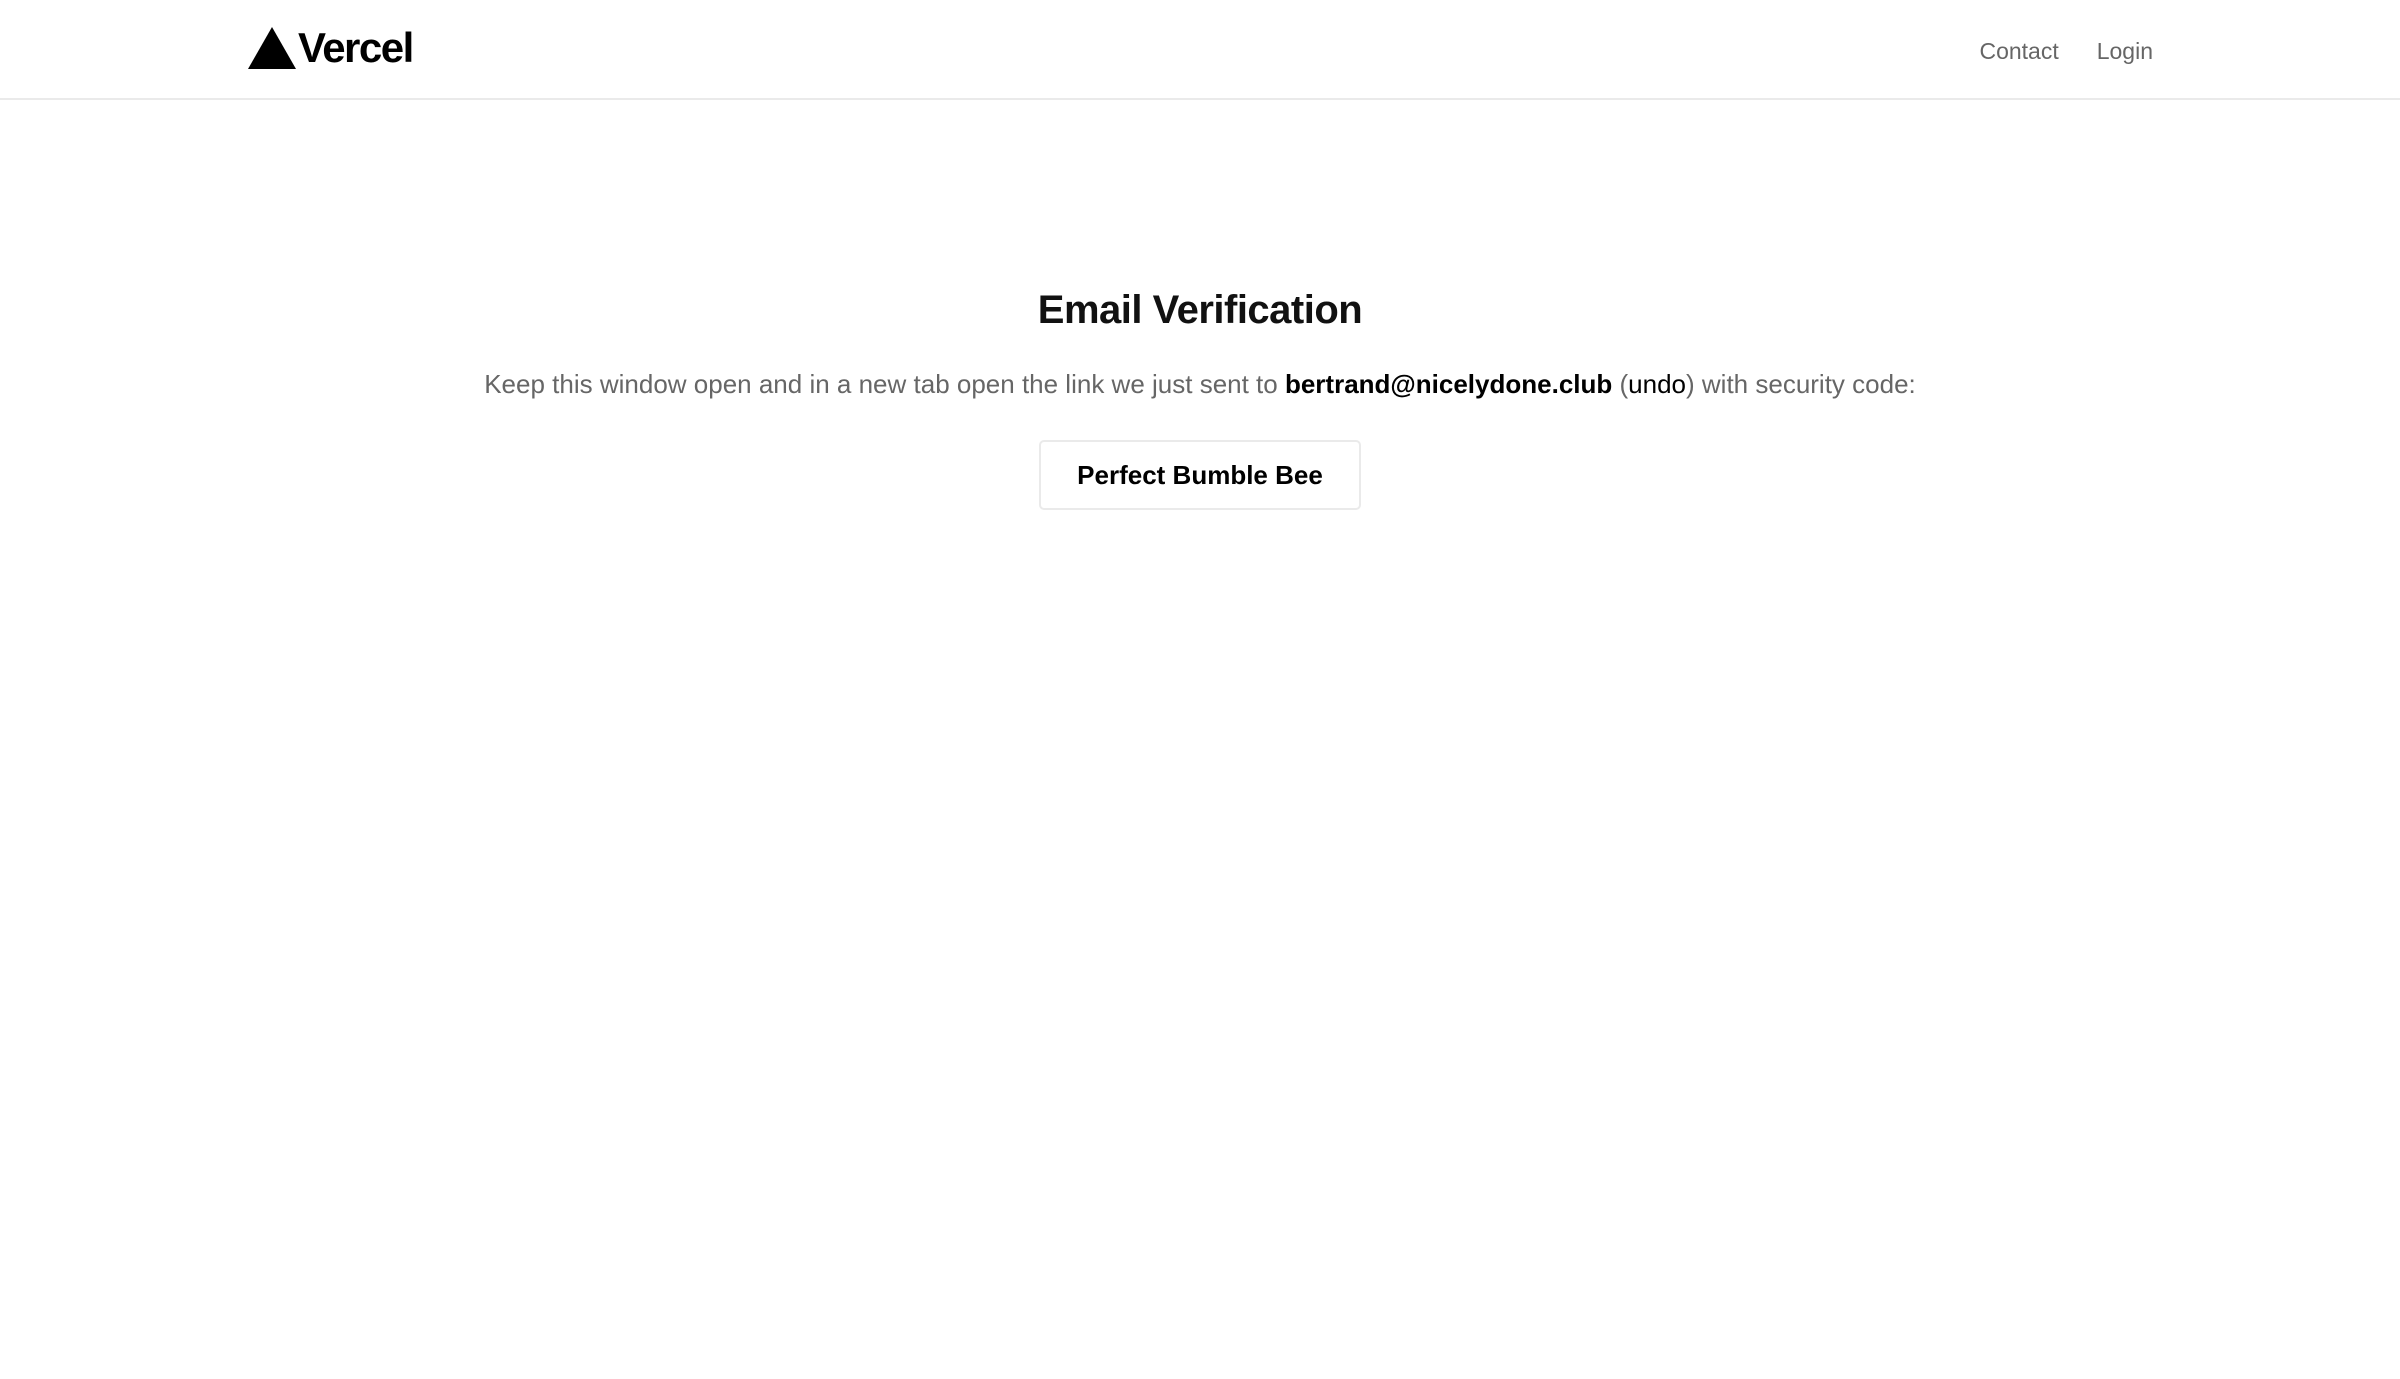 The image size is (2400, 1379). I want to click on security-code: Perfect Bumble Bee, so click(1200, 475).